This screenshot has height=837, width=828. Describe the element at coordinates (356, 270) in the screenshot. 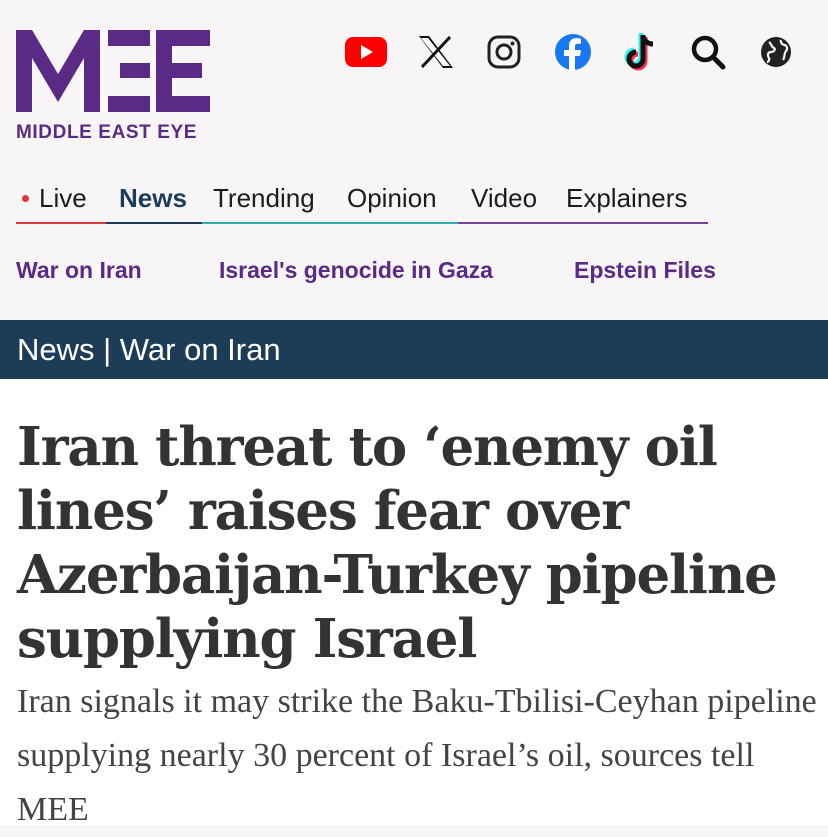

I see `topic-link-gaza: Israel's genocide in Gaza` at that location.